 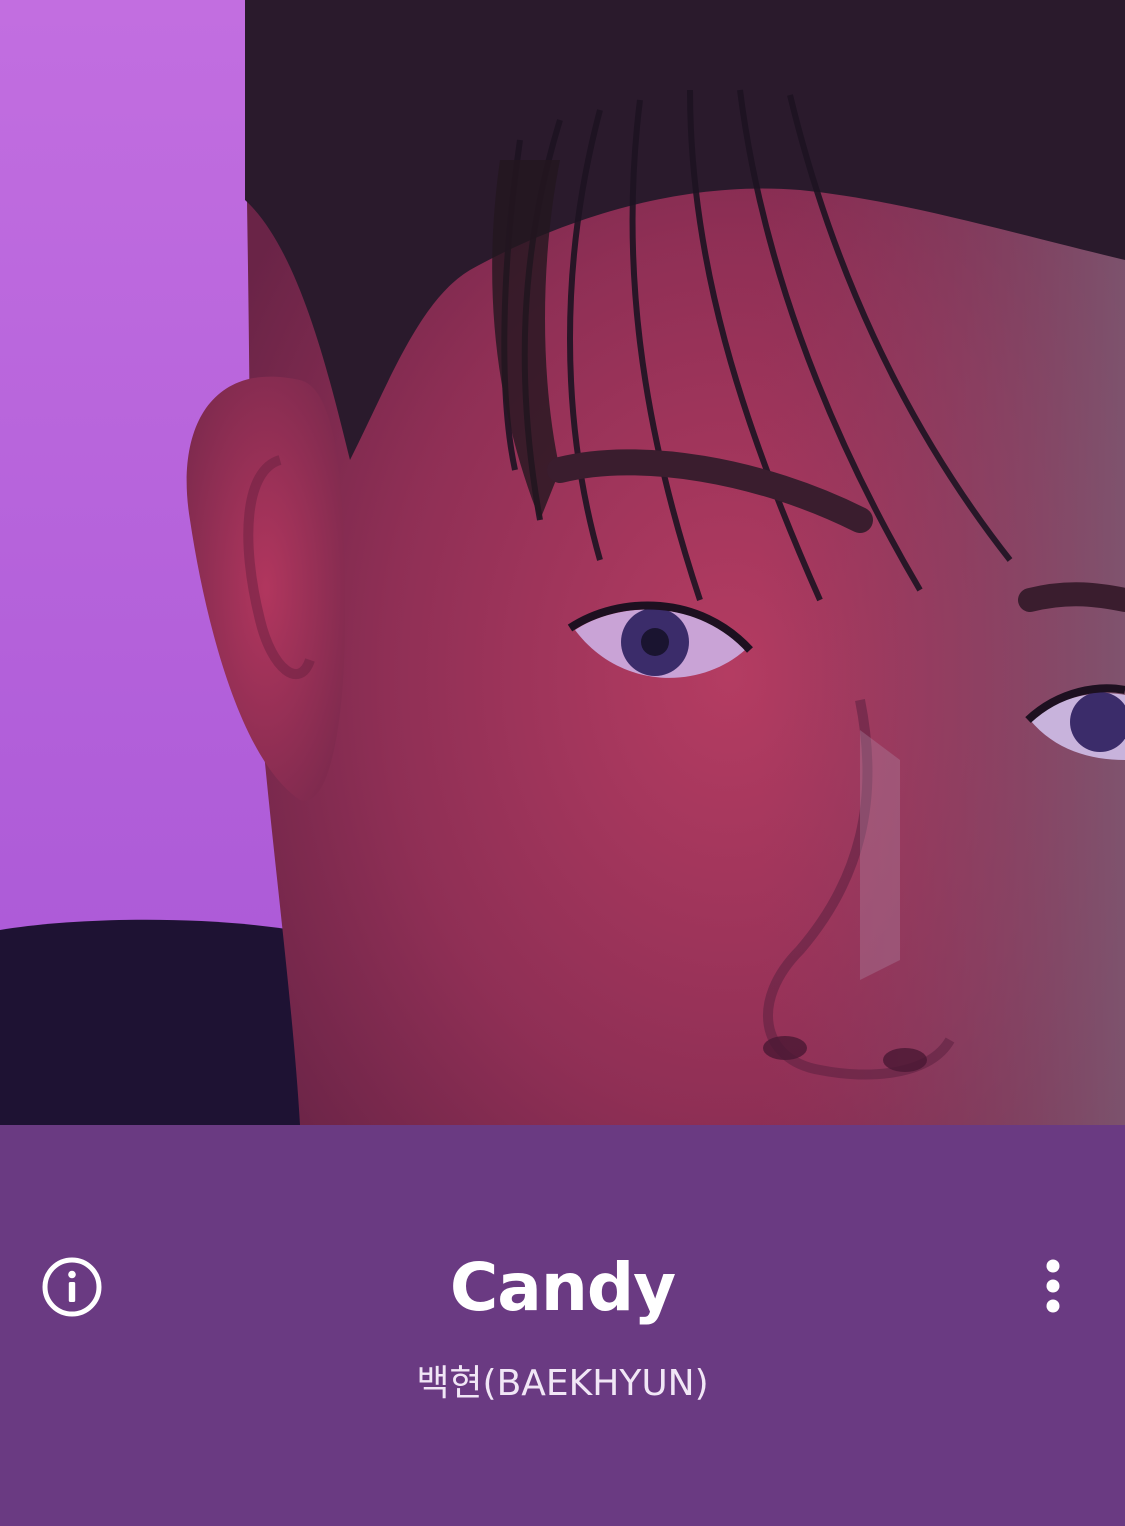 I want to click on more-options-button, so click(x=1053, y=1287).